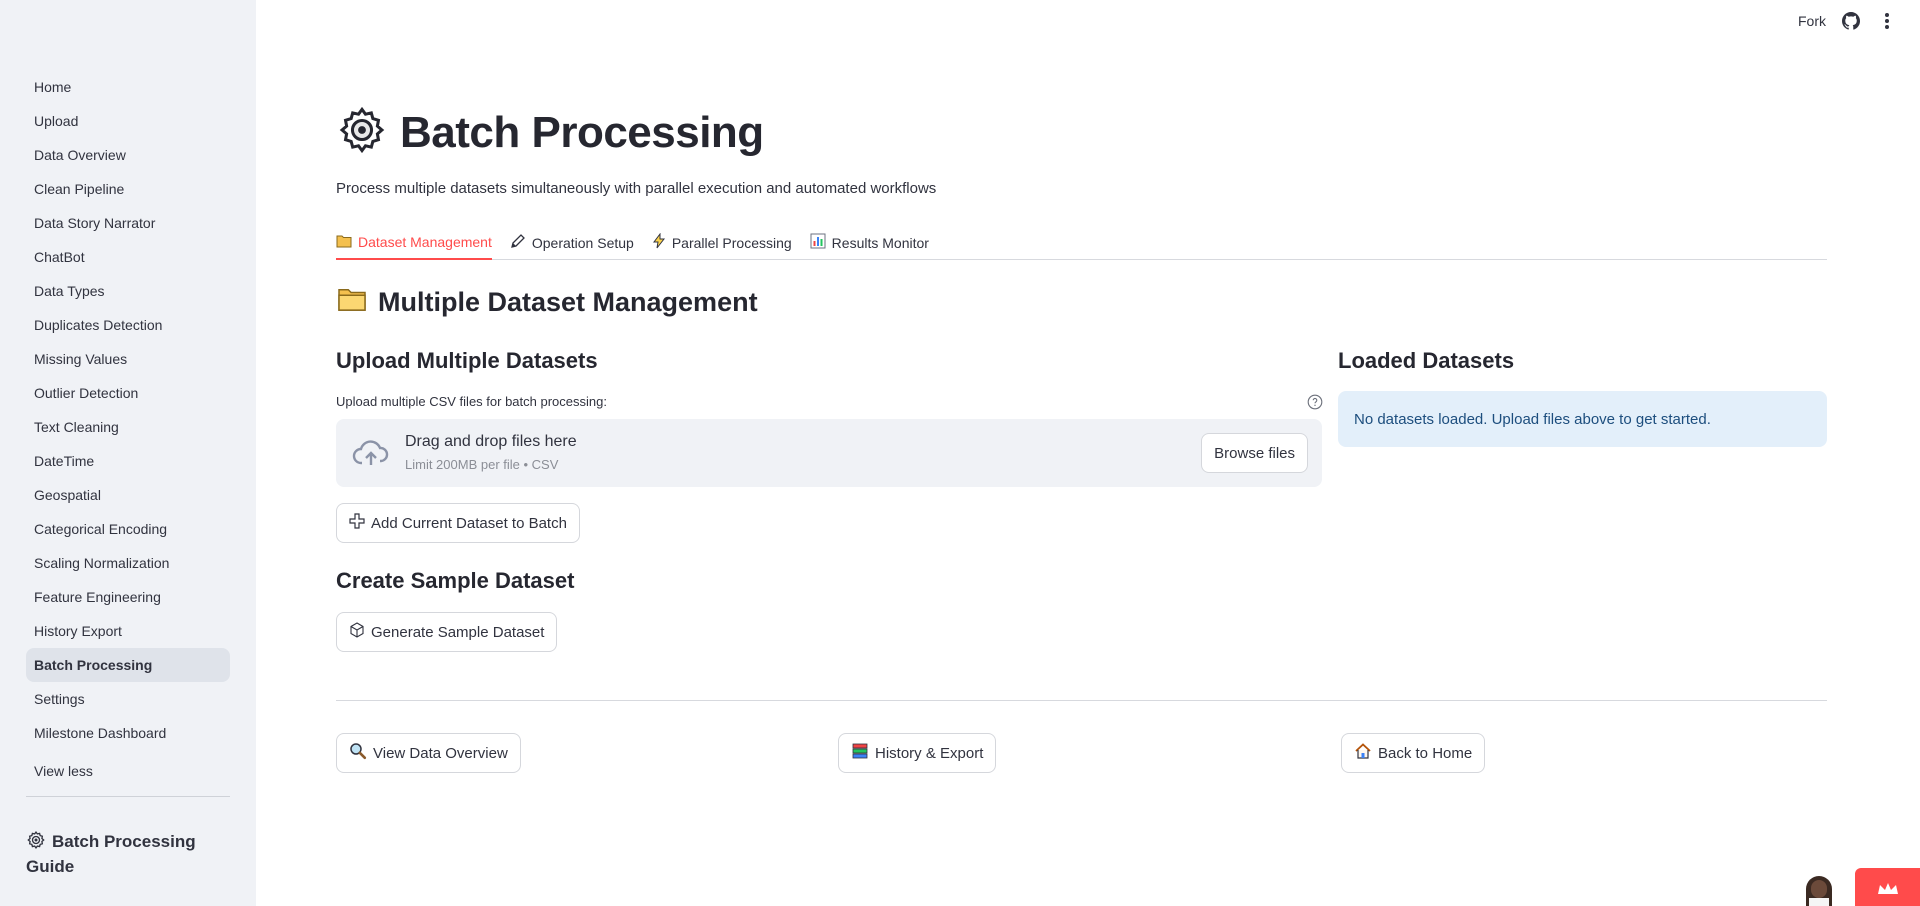 The width and height of the screenshot is (1920, 906). What do you see at coordinates (568, 302) in the screenshot?
I see `section-title: Multiple Dataset Management` at bounding box center [568, 302].